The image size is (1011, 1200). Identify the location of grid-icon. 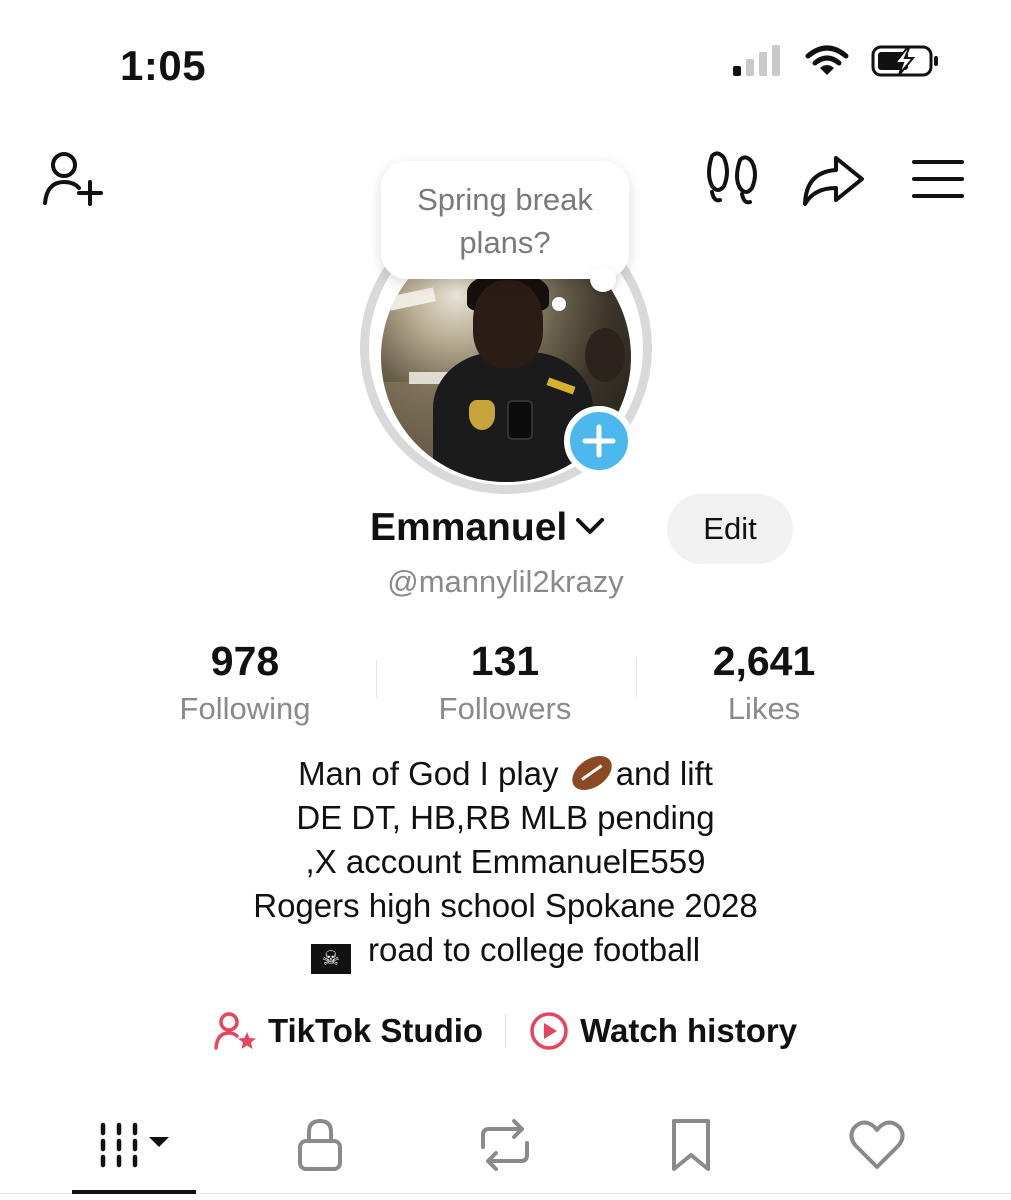
(134, 1145).